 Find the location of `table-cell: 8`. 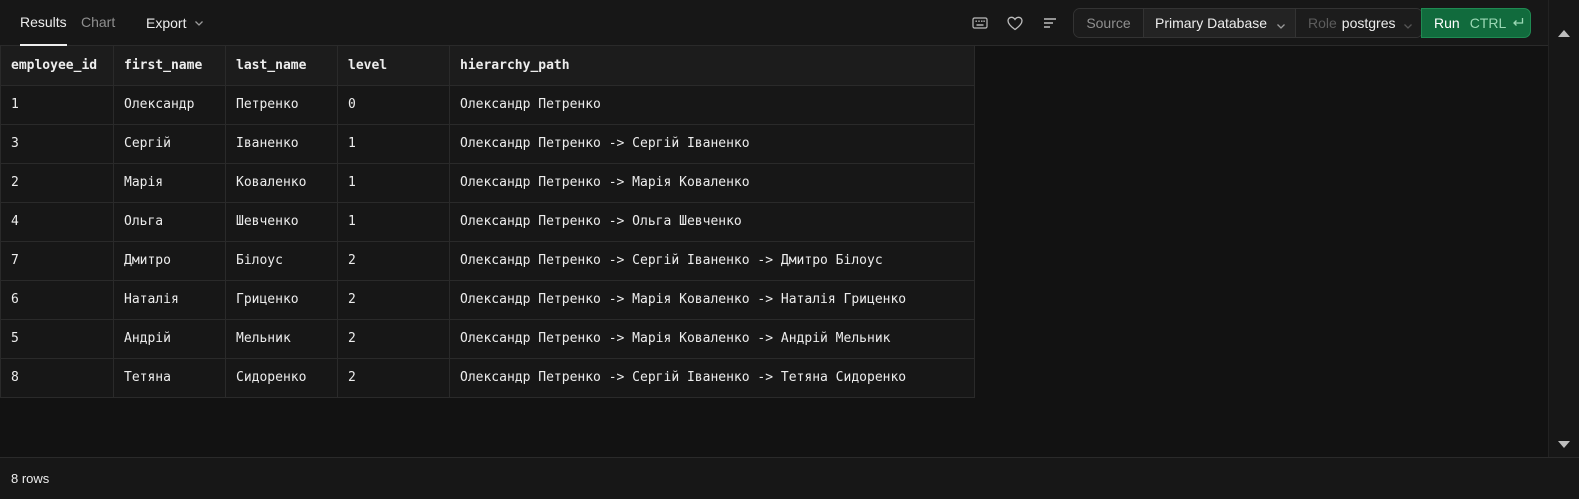

table-cell: 8 is located at coordinates (57, 378).